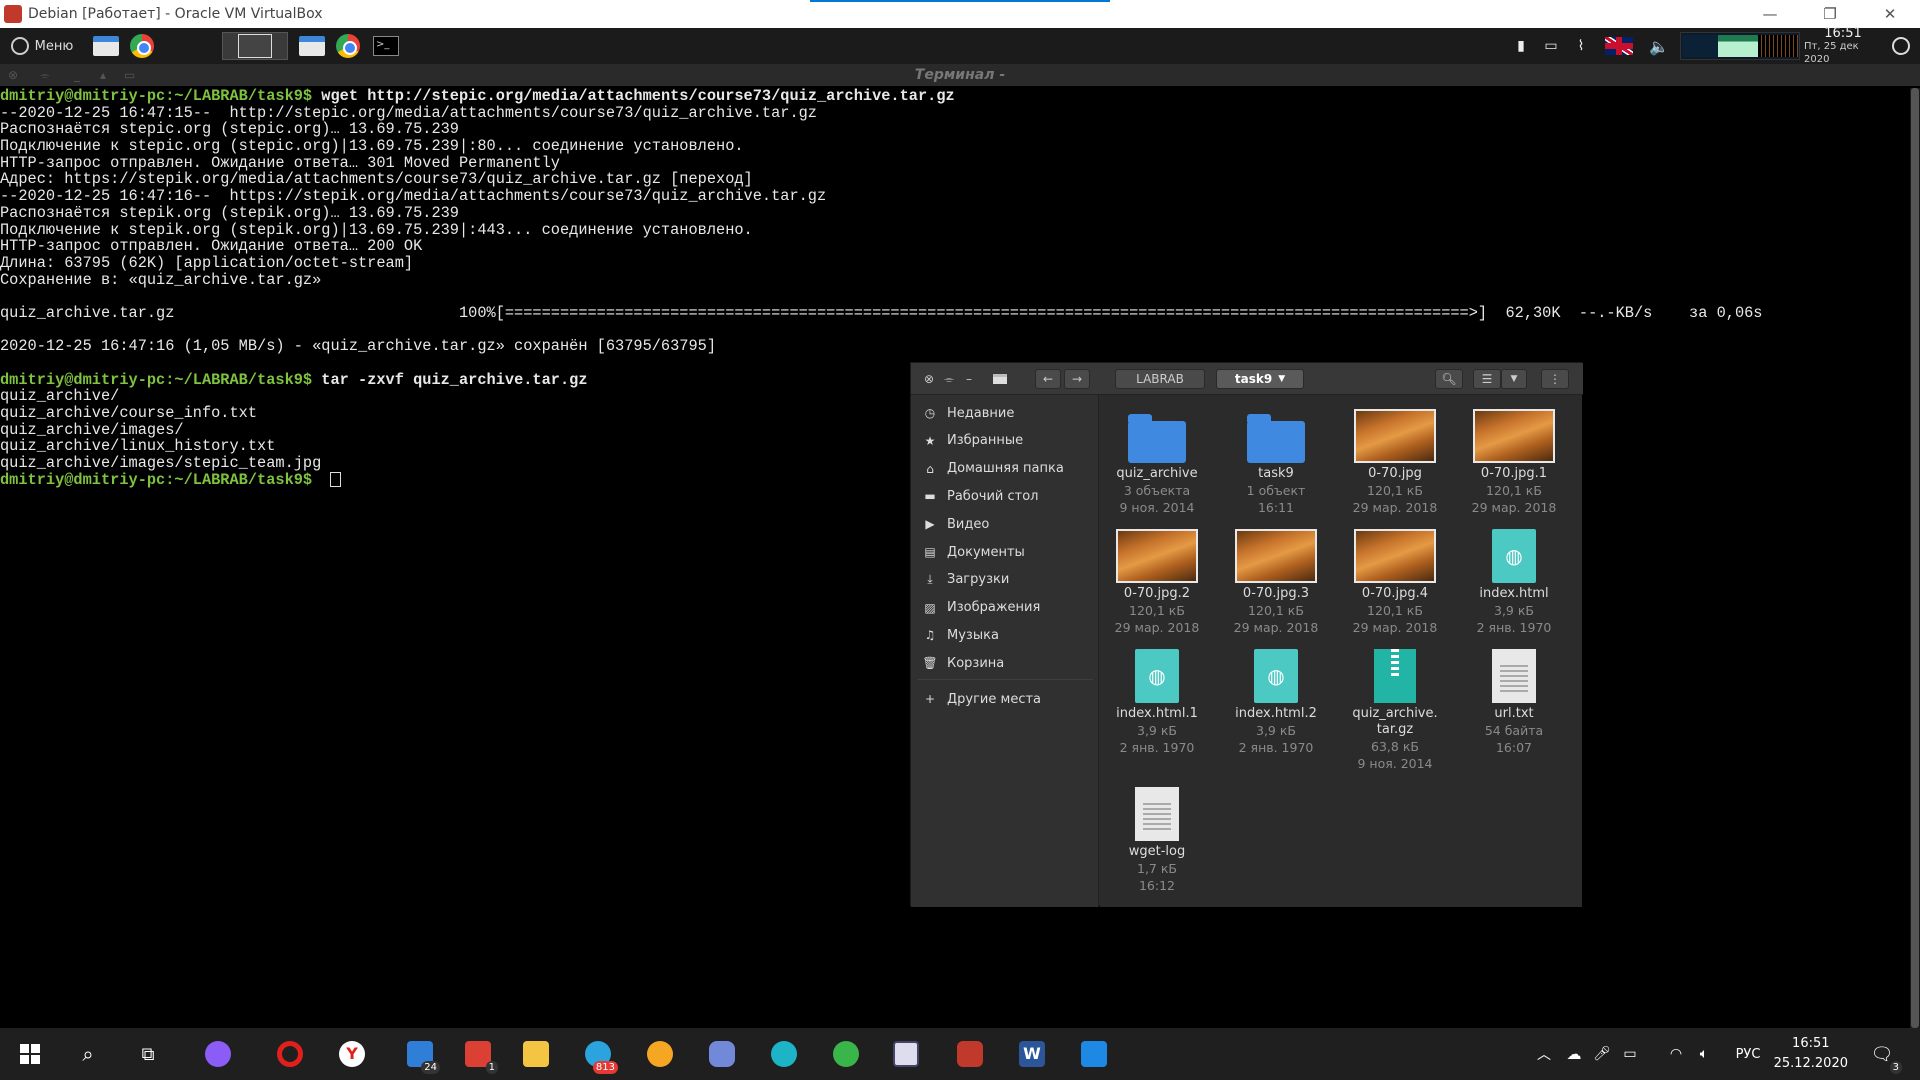 This screenshot has height=1080, width=1920. Describe the element at coordinates (386, 46) in the screenshot. I see `task-terminal: >_` at that location.